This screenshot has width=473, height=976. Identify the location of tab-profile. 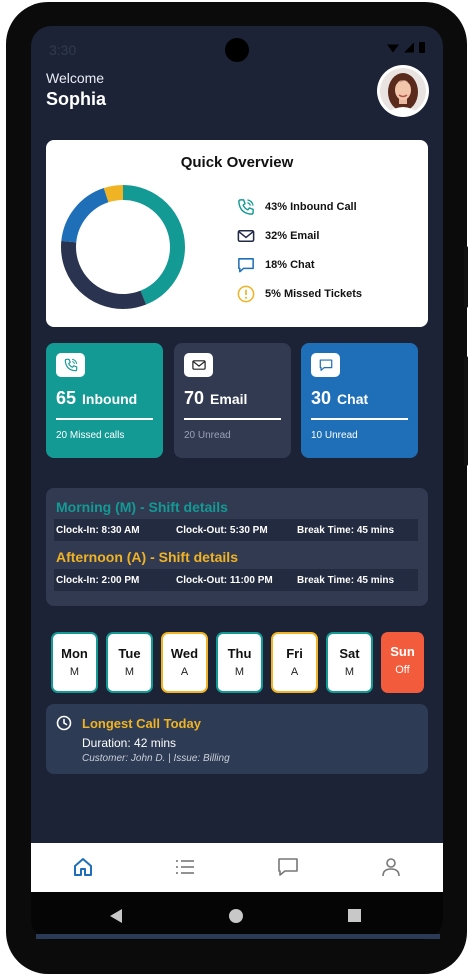
(391, 867).